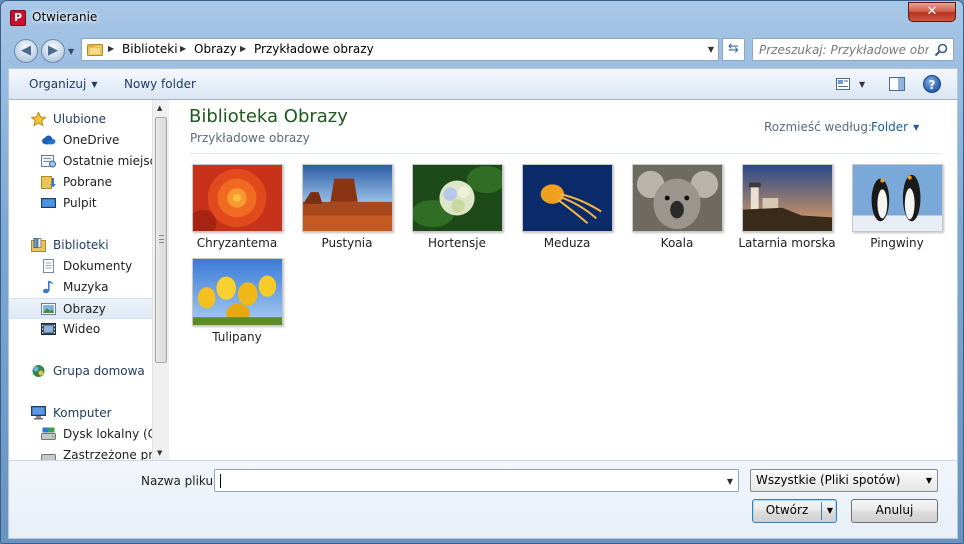 Image resolution: width=964 pixels, height=544 pixels. What do you see at coordinates (843, 84) in the screenshot?
I see `change-view-icon` at bounding box center [843, 84].